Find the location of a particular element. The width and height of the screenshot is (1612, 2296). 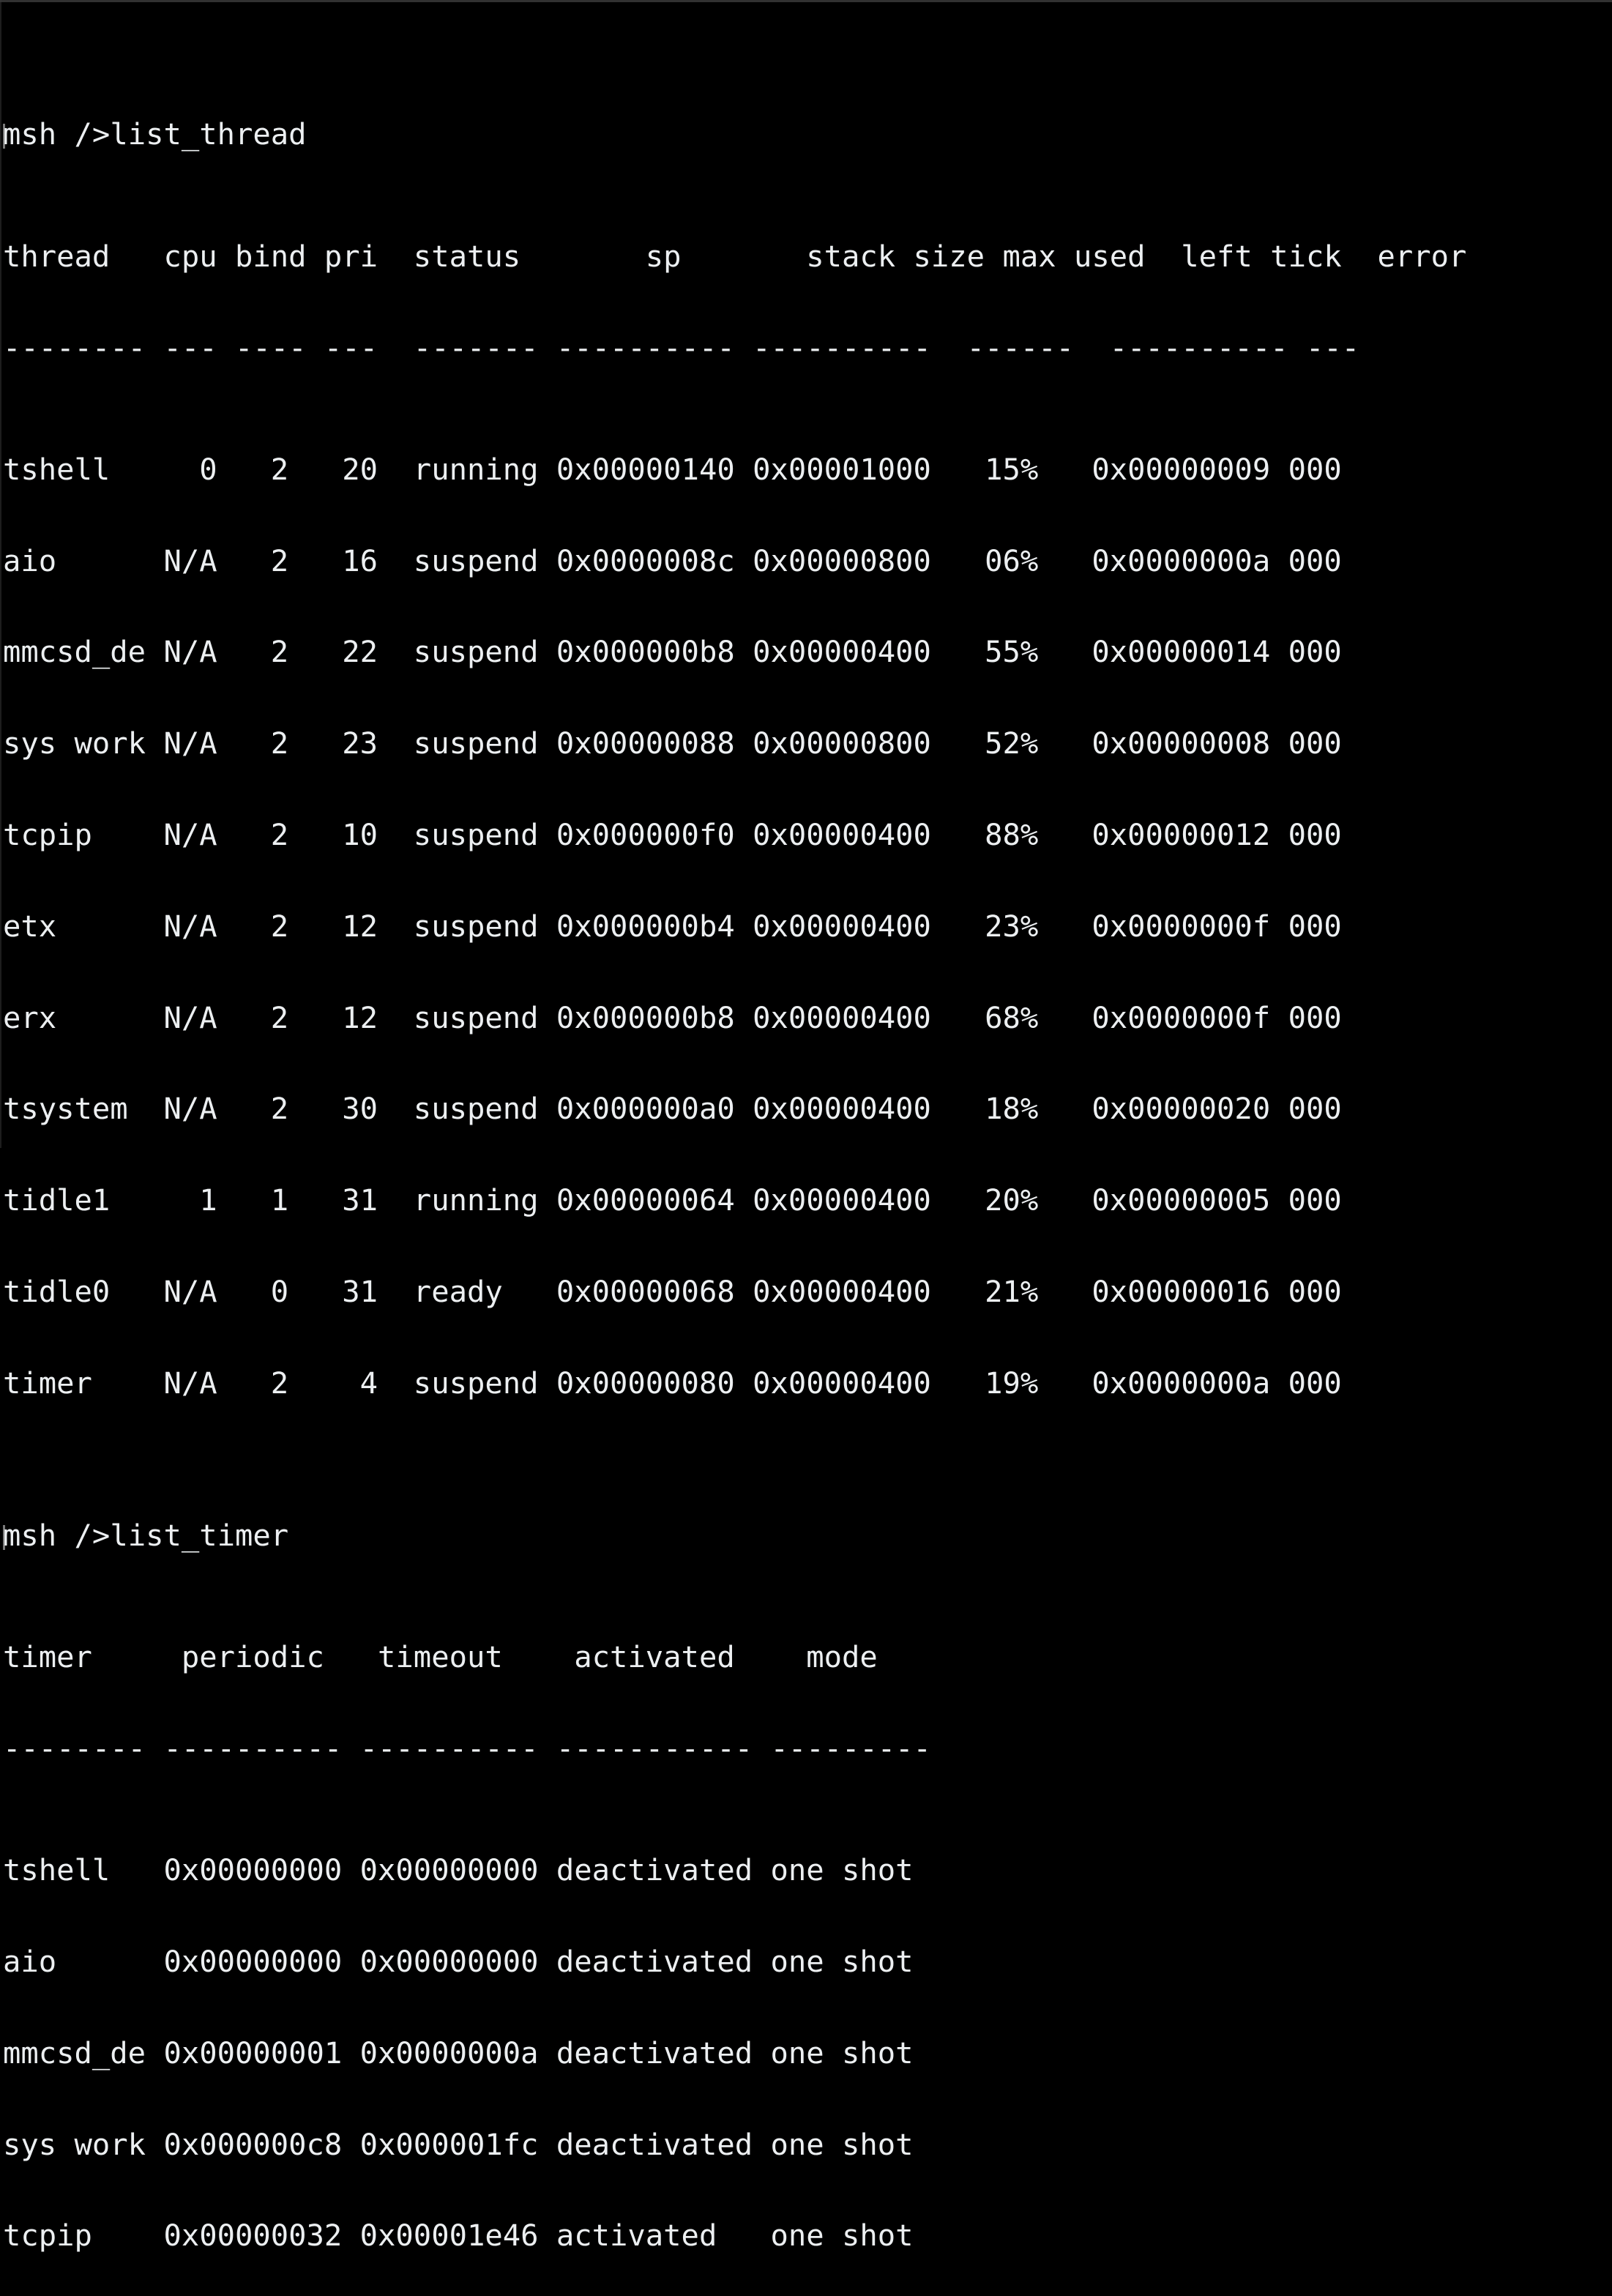

command-text: list_timer is located at coordinates (199, 1535).